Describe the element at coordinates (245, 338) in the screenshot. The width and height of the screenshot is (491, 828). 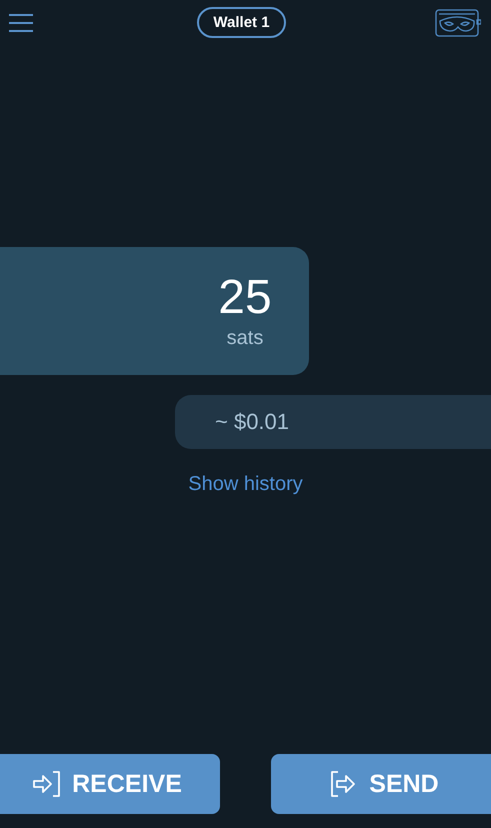
I see `balance-unit: sats` at that location.